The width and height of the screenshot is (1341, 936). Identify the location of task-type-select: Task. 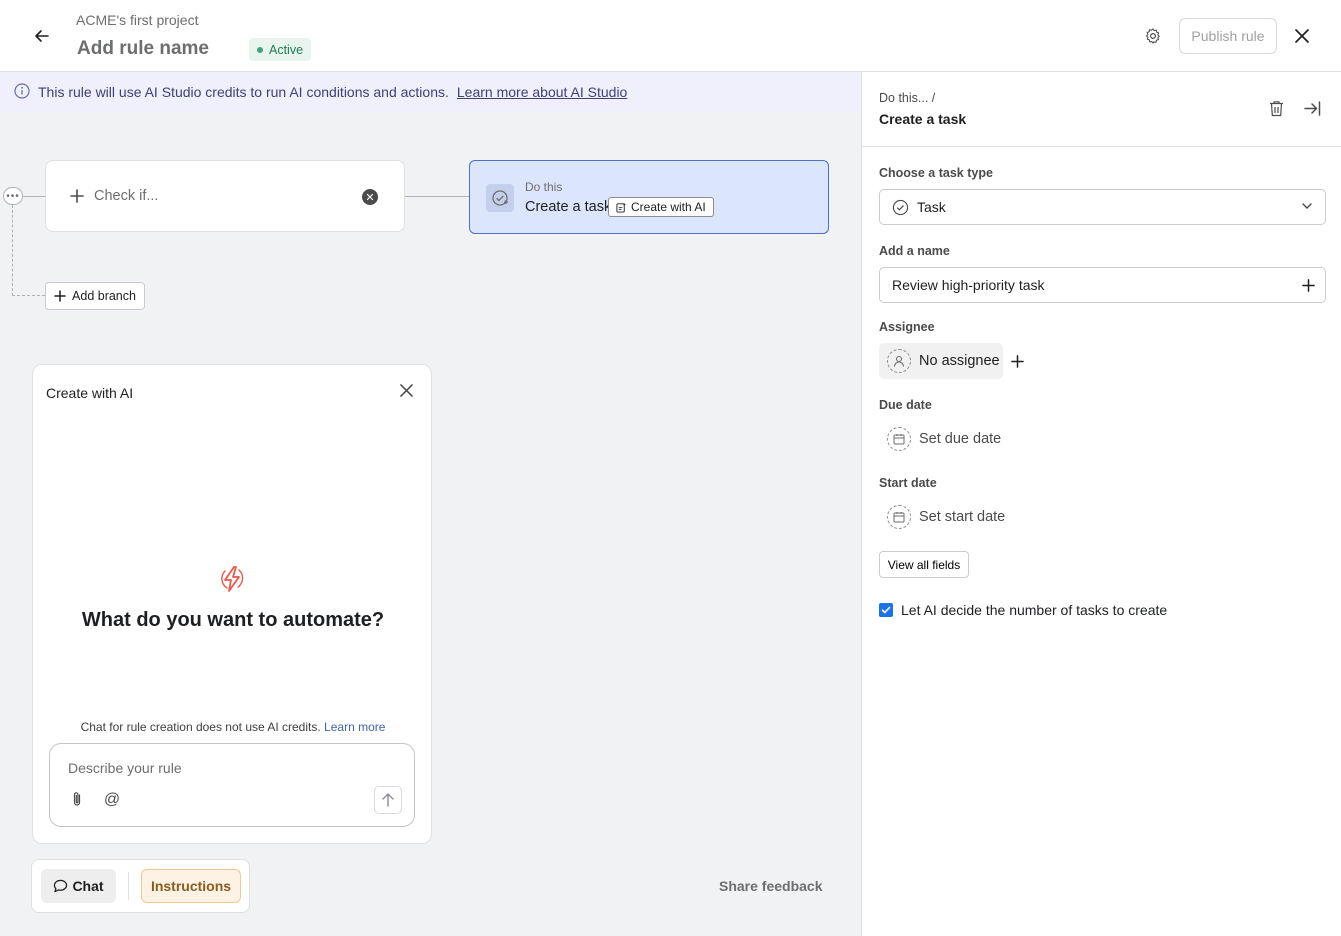
(1102, 207).